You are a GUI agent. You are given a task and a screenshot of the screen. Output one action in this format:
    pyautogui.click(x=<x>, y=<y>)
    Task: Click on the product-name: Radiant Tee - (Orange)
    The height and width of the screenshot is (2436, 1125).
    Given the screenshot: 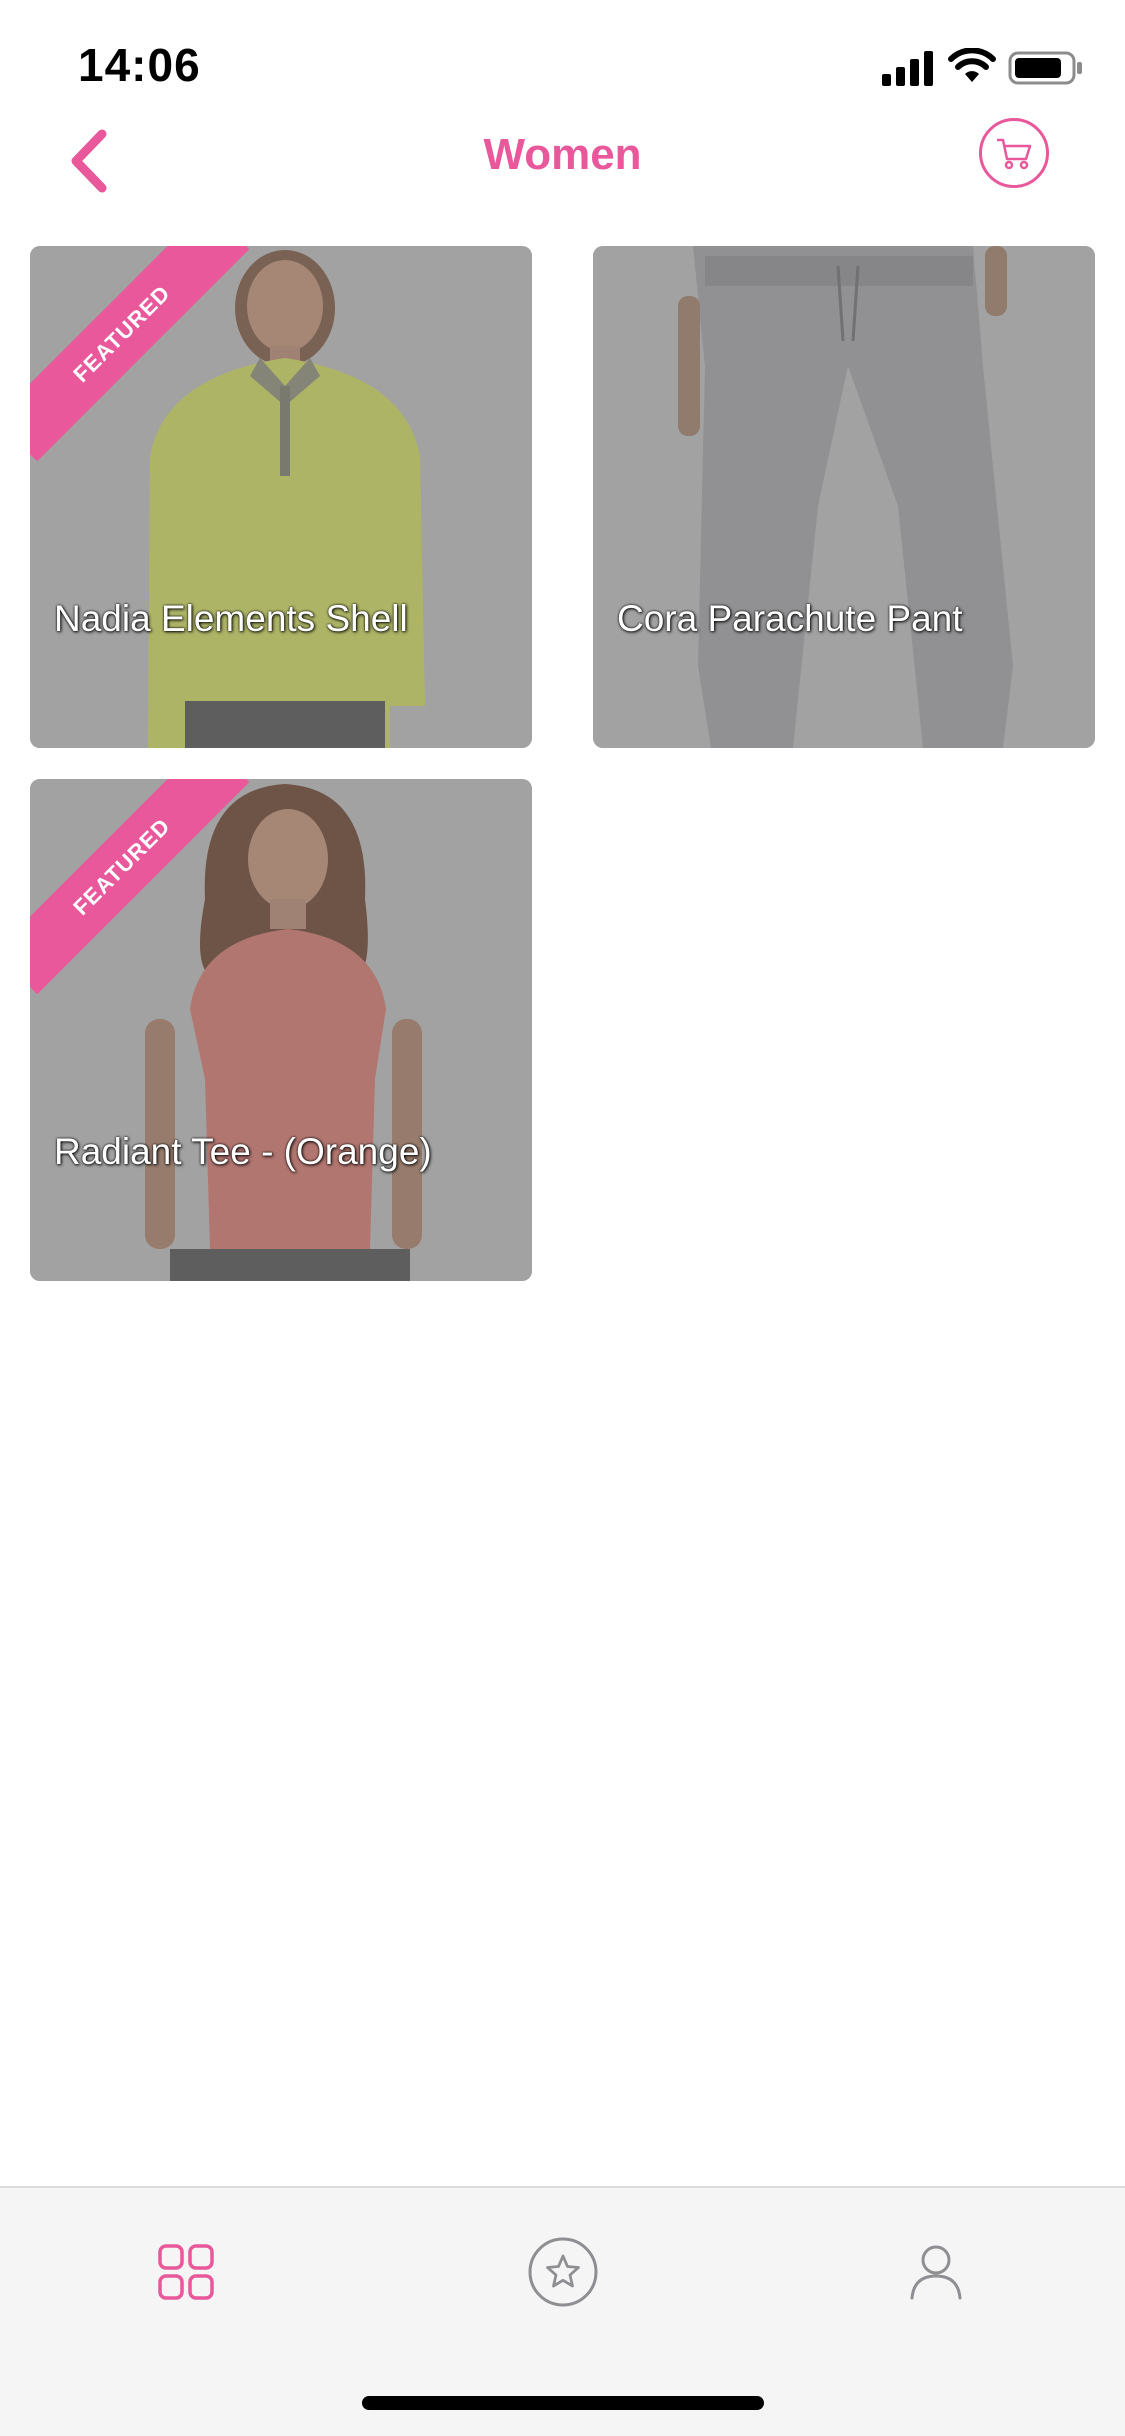 What is the action you would take?
    pyautogui.click(x=243, y=1151)
    